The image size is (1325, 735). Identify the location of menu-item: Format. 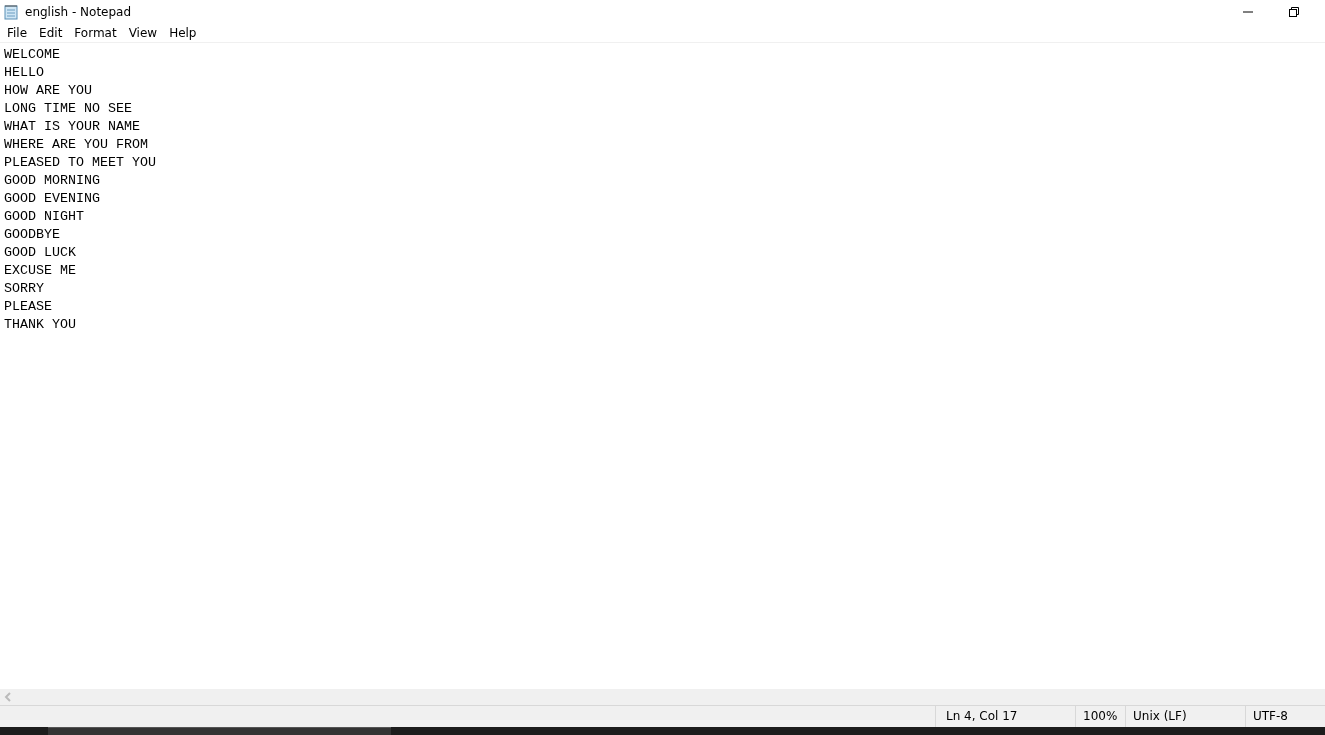
(95, 33).